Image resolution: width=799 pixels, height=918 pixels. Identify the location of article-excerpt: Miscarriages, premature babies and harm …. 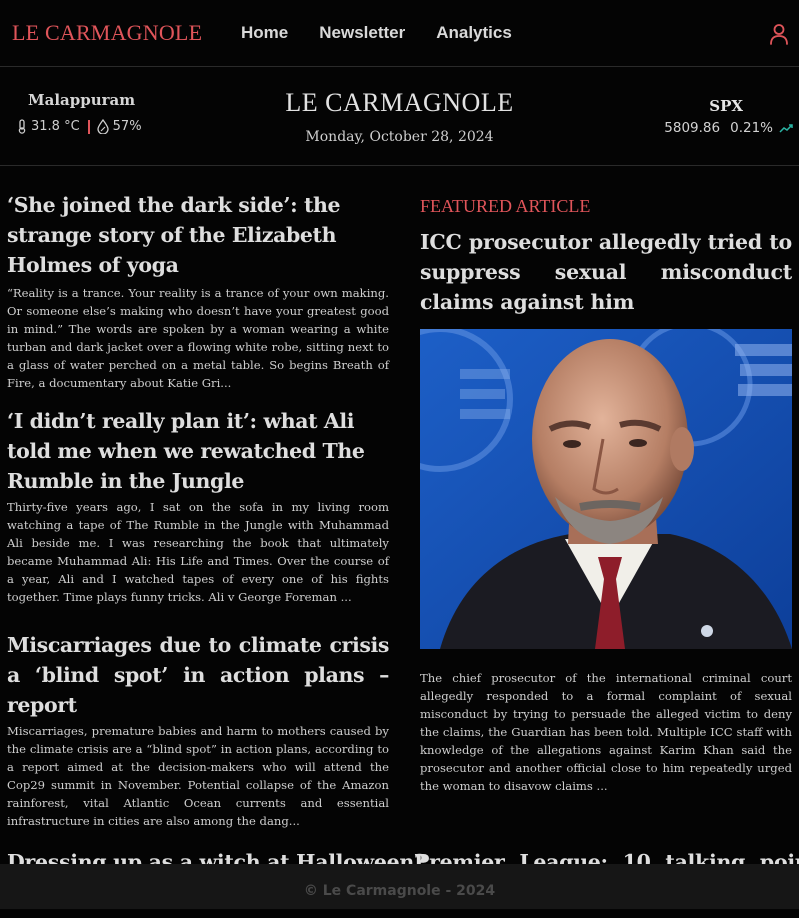
(198, 776).